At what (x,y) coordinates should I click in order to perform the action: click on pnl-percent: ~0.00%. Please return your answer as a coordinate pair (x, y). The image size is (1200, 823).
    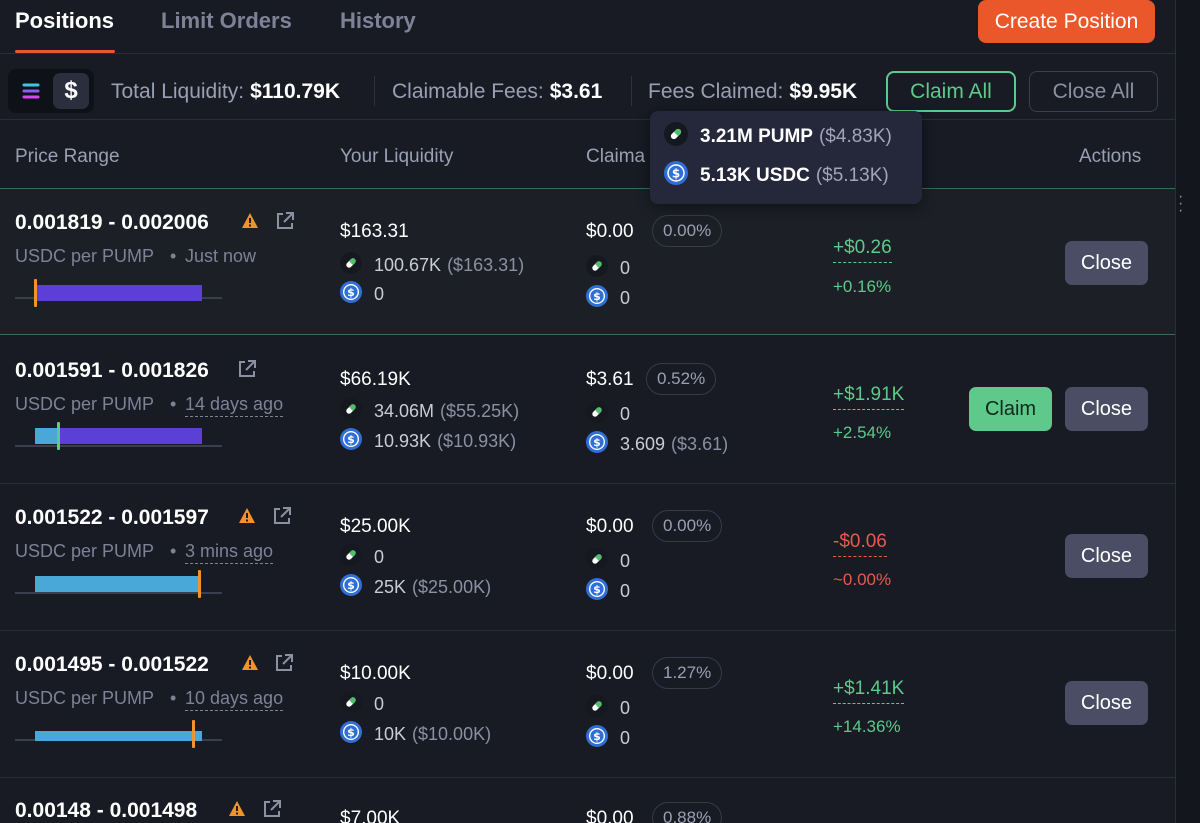
    Looking at the image, I should click on (862, 579).